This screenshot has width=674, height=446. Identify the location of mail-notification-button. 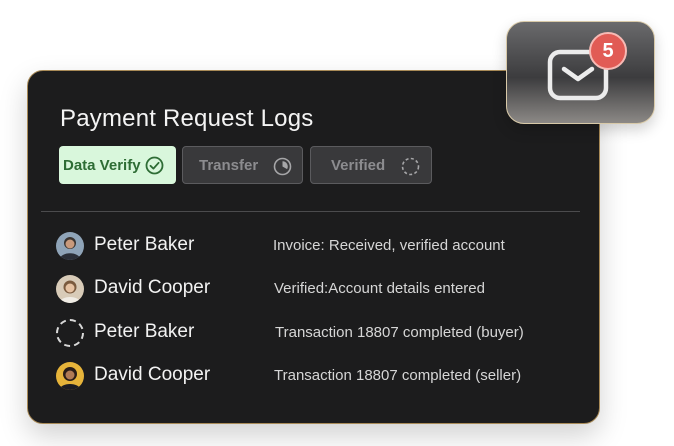
(580, 72).